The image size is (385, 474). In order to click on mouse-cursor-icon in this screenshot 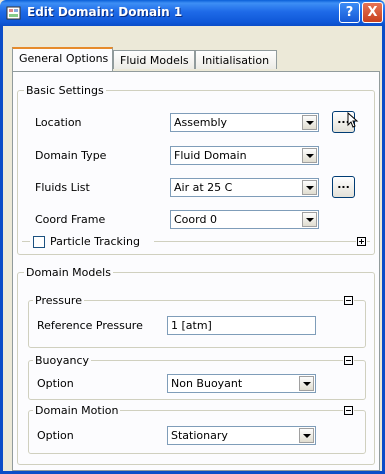, I will do `click(353, 120)`.